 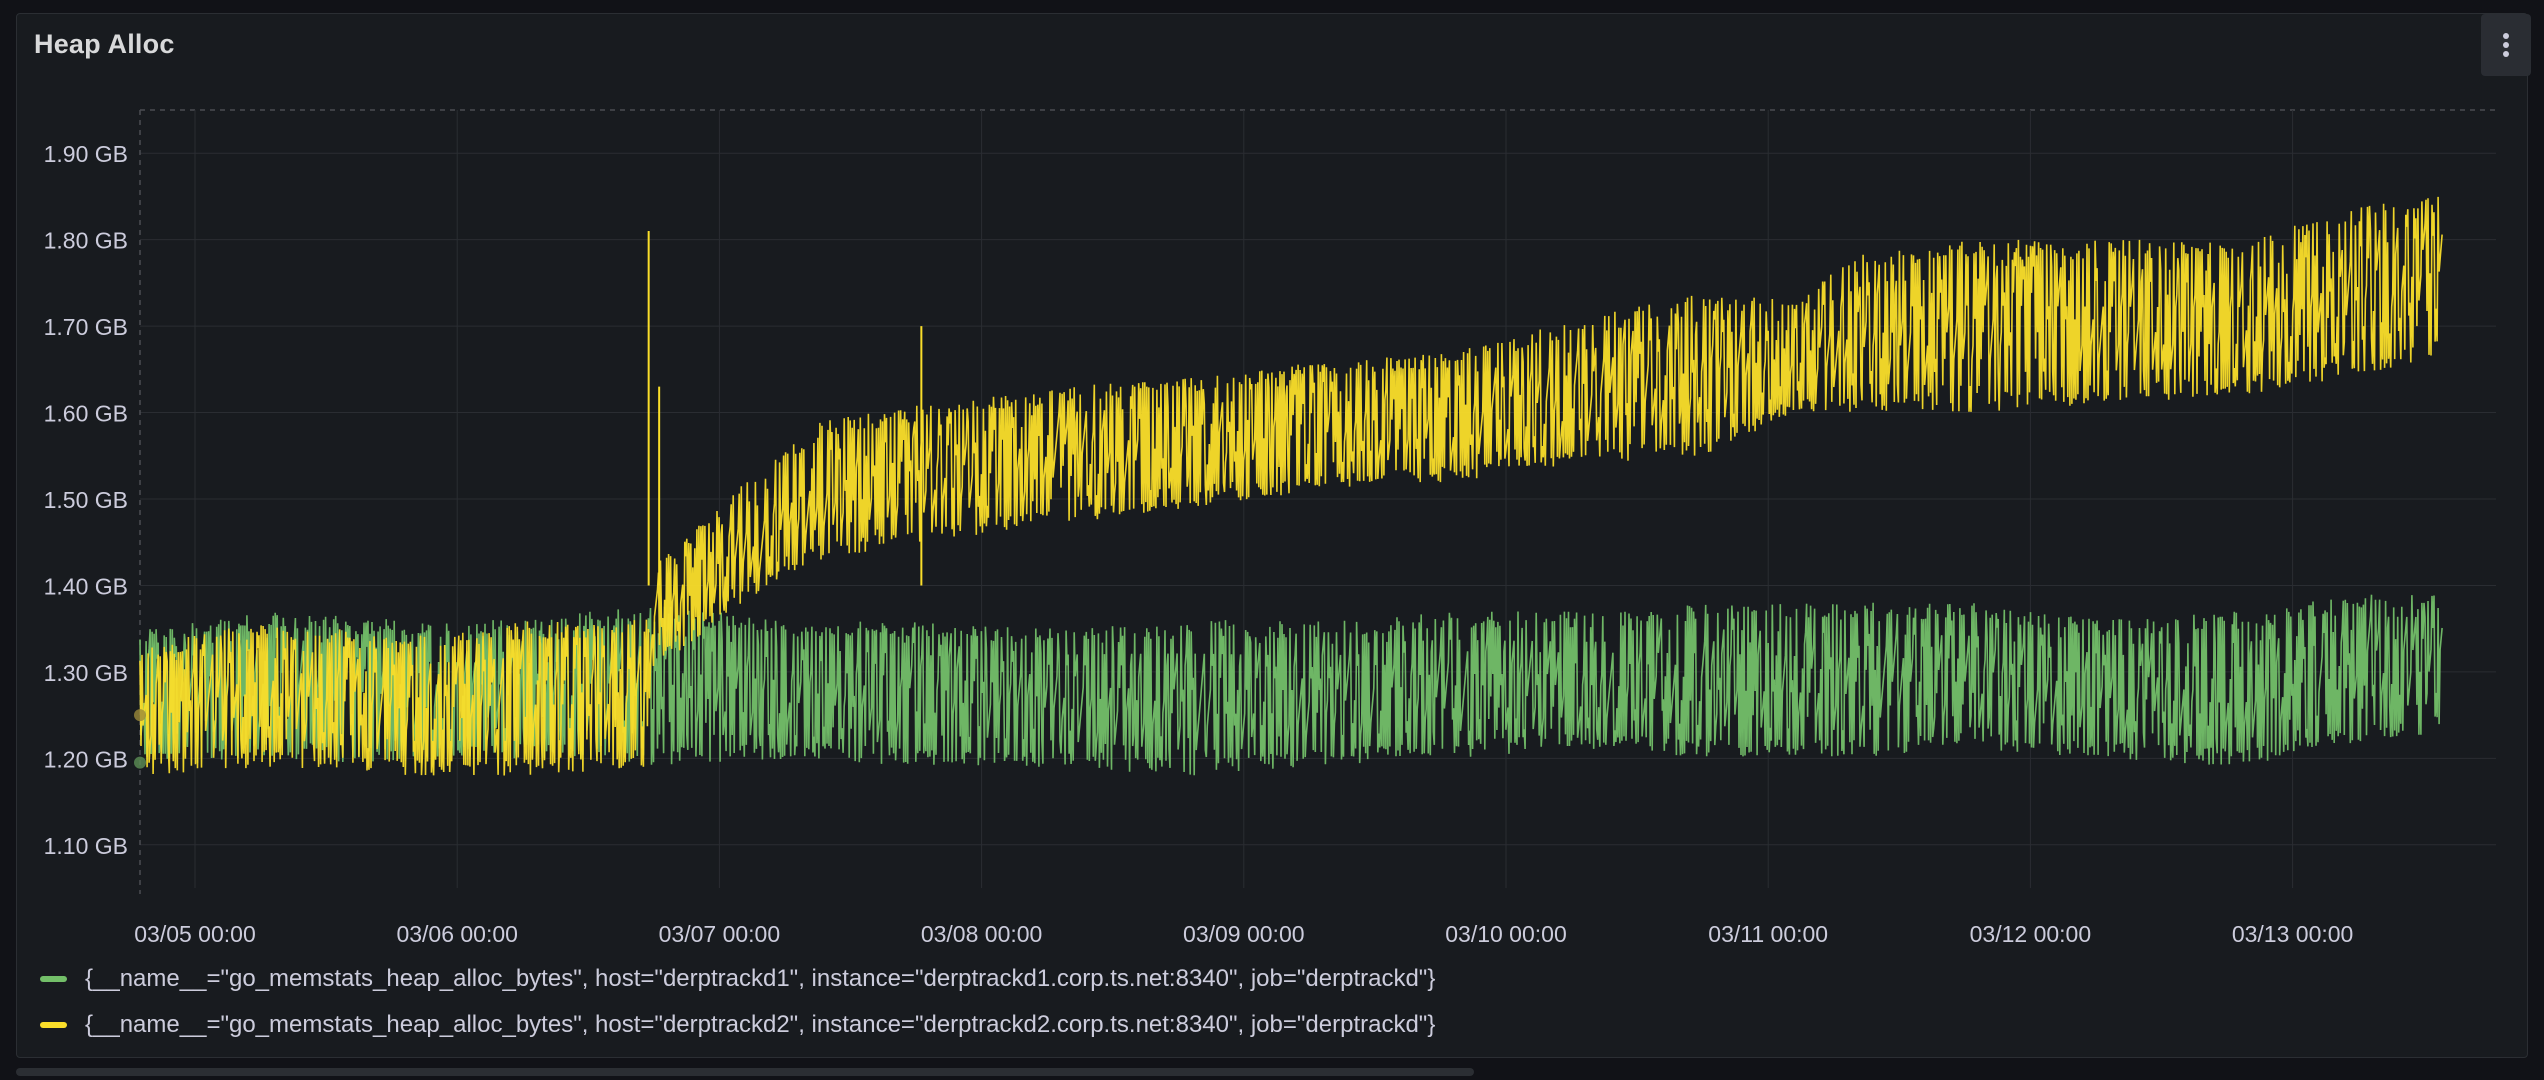 What do you see at coordinates (1506, 934) in the screenshot?
I see `x-tick-label: 03/10 00:00` at bounding box center [1506, 934].